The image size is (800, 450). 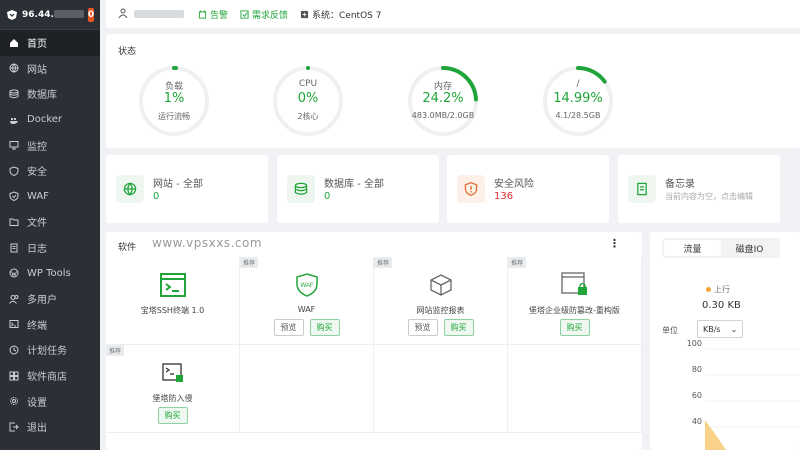 I want to click on sidebar-item-label: 首页, so click(x=37, y=45).